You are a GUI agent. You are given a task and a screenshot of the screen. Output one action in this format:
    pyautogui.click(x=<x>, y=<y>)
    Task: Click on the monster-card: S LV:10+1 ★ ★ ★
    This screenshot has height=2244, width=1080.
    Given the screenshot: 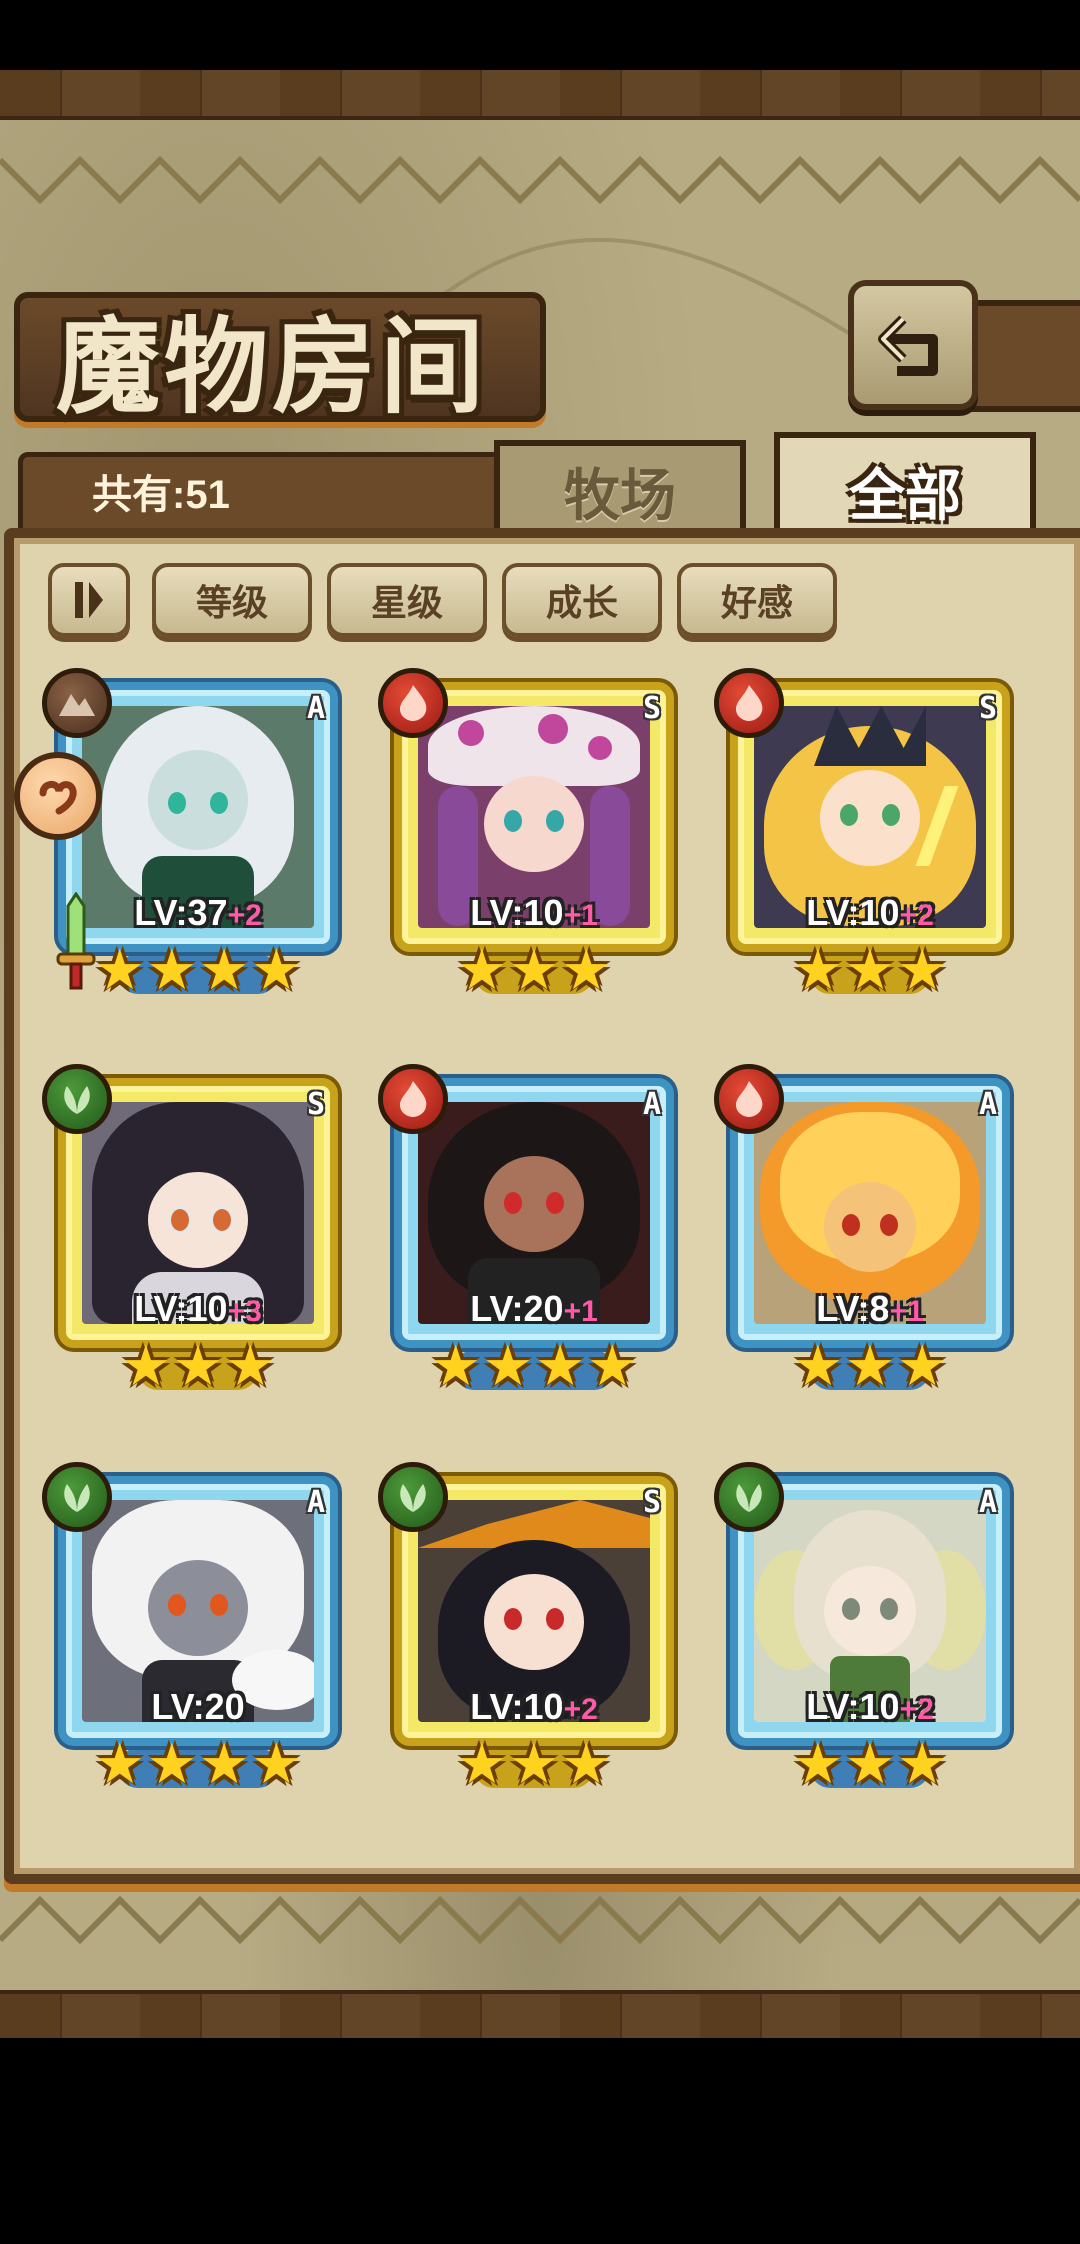 What is the action you would take?
    pyautogui.click(x=531, y=835)
    